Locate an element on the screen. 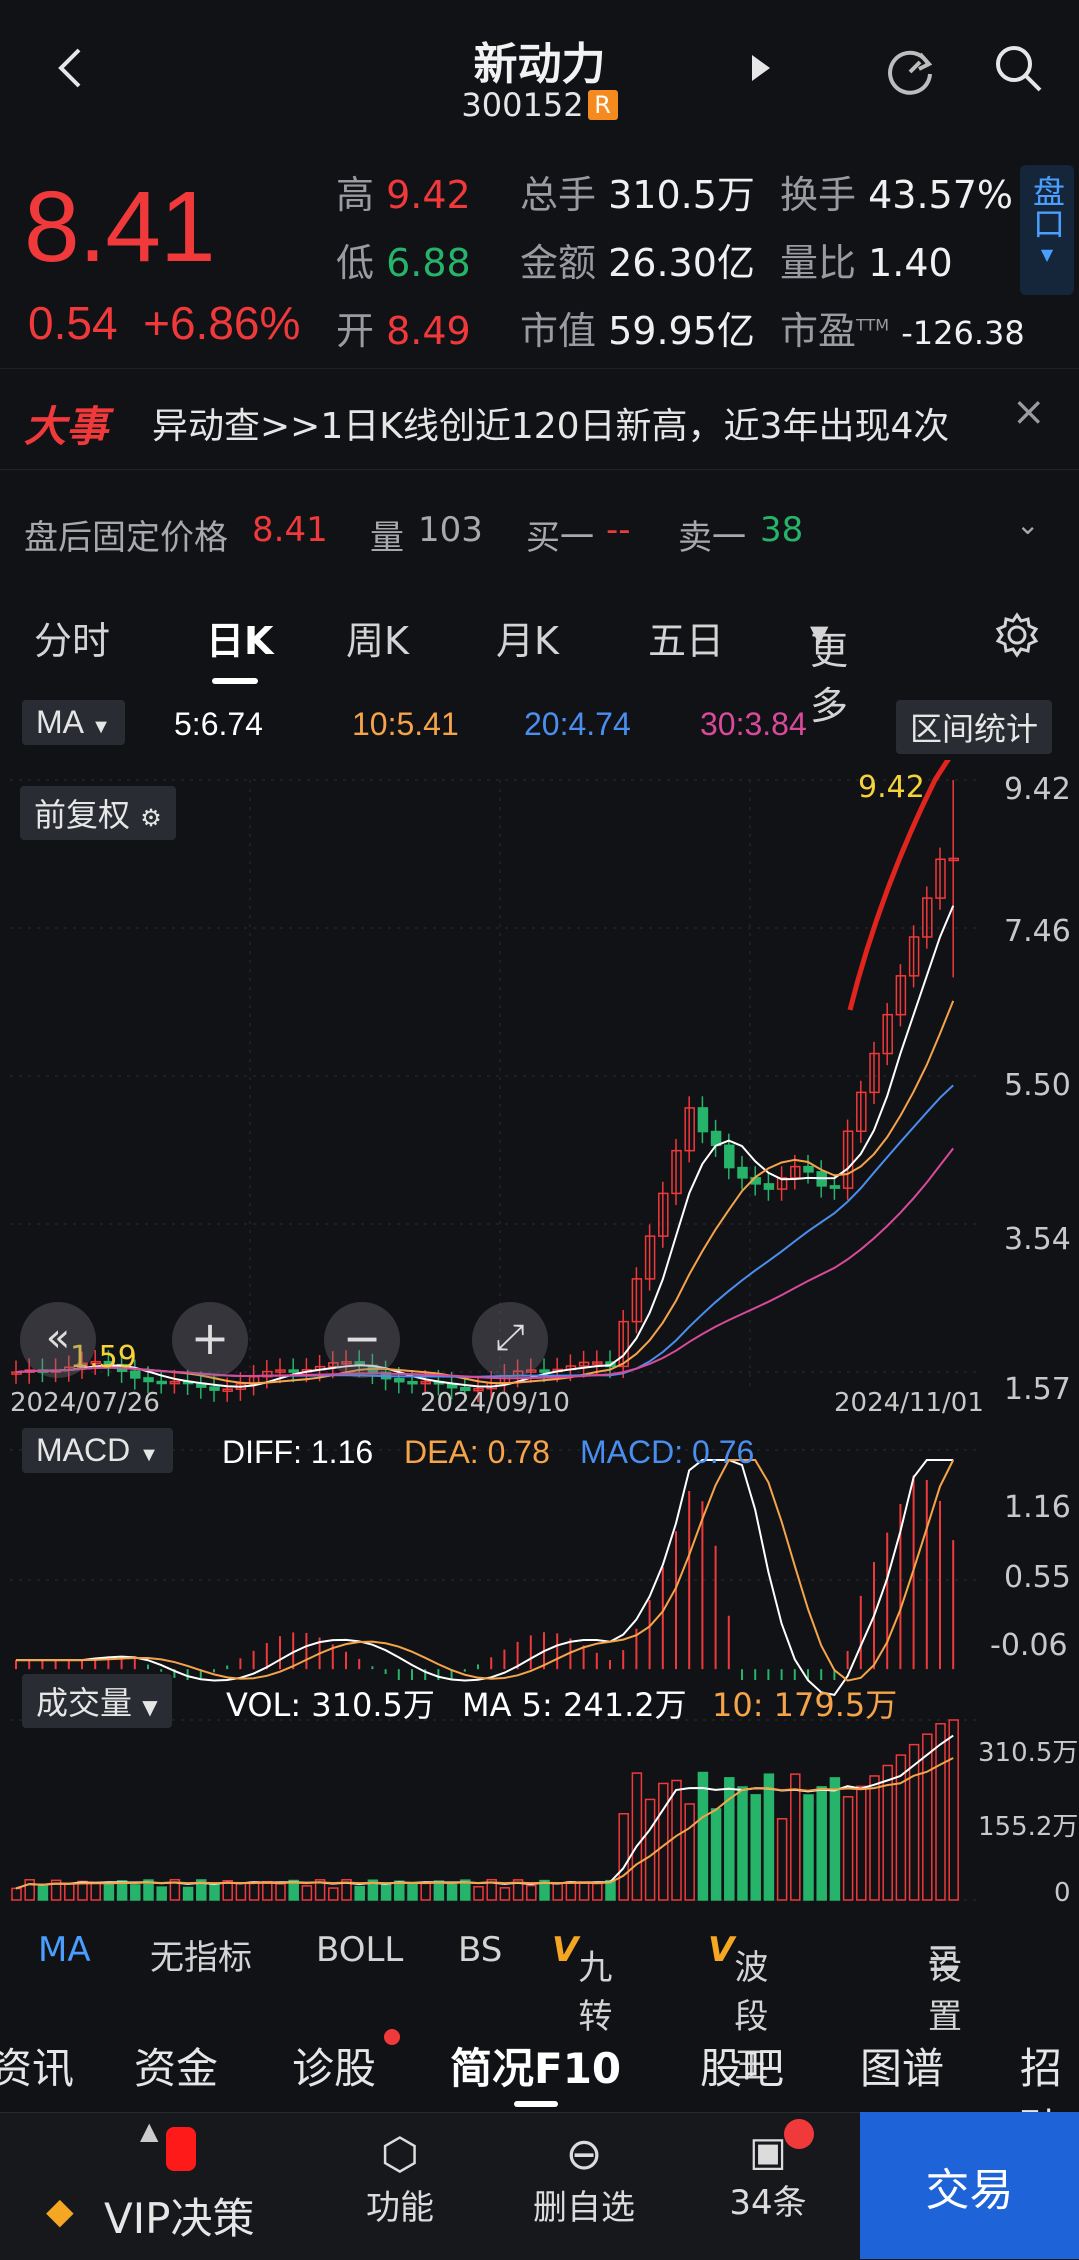 The image size is (1079, 2260). ma-selector: MA ▼ is located at coordinates (73, 722).